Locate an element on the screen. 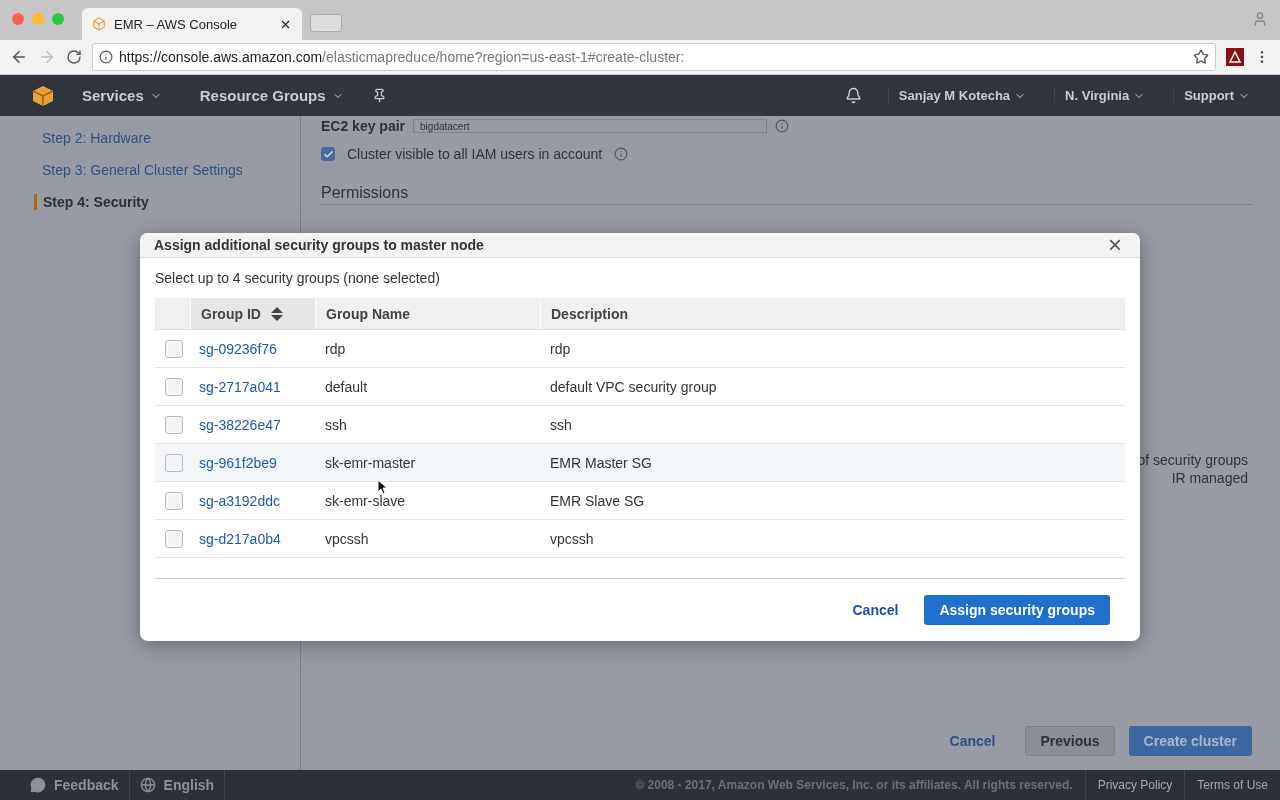 The height and width of the screenshot is (800, 1280). address-bar: https://console.aws.amazon.com/elasticmapreduce/home?region=us-east-1#create-cluster: is located at coordinates (654, 57).